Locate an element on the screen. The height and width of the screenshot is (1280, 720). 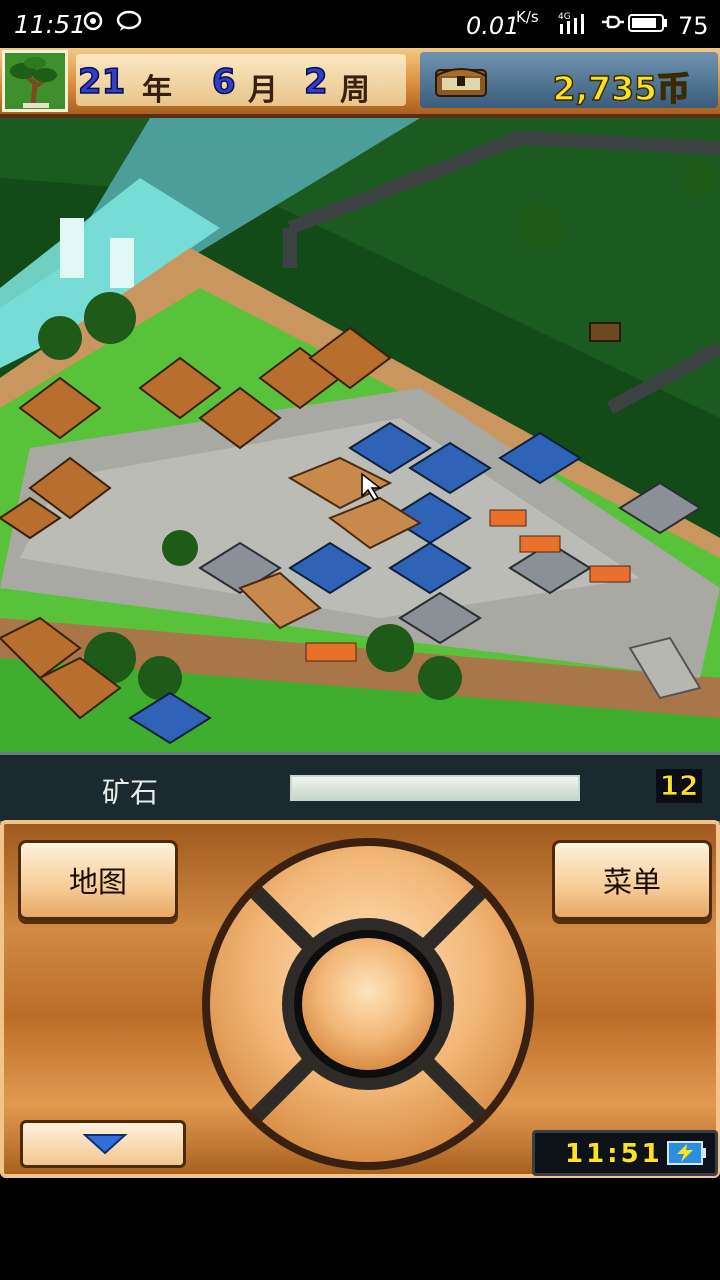
game-clock: 11:51 is located at coordinates (625, 1153).